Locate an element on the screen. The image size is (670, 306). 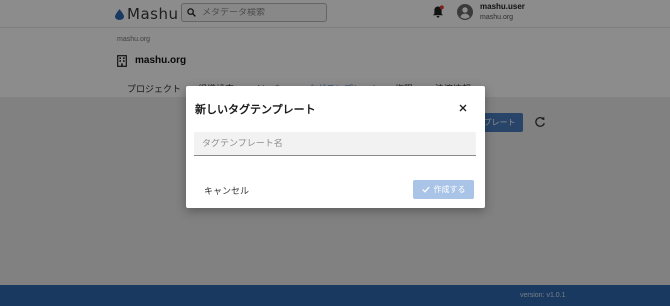
close-icon is located at coordinates (463, 108).